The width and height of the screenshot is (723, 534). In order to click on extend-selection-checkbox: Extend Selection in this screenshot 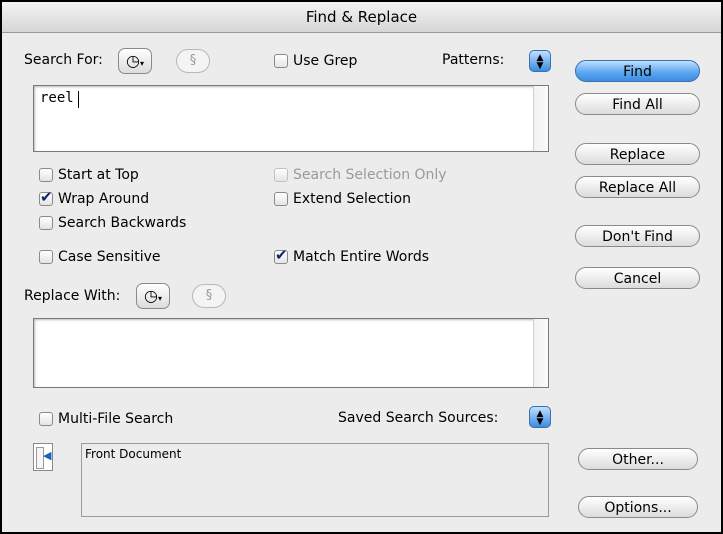, I will do `click(342, 199)`.